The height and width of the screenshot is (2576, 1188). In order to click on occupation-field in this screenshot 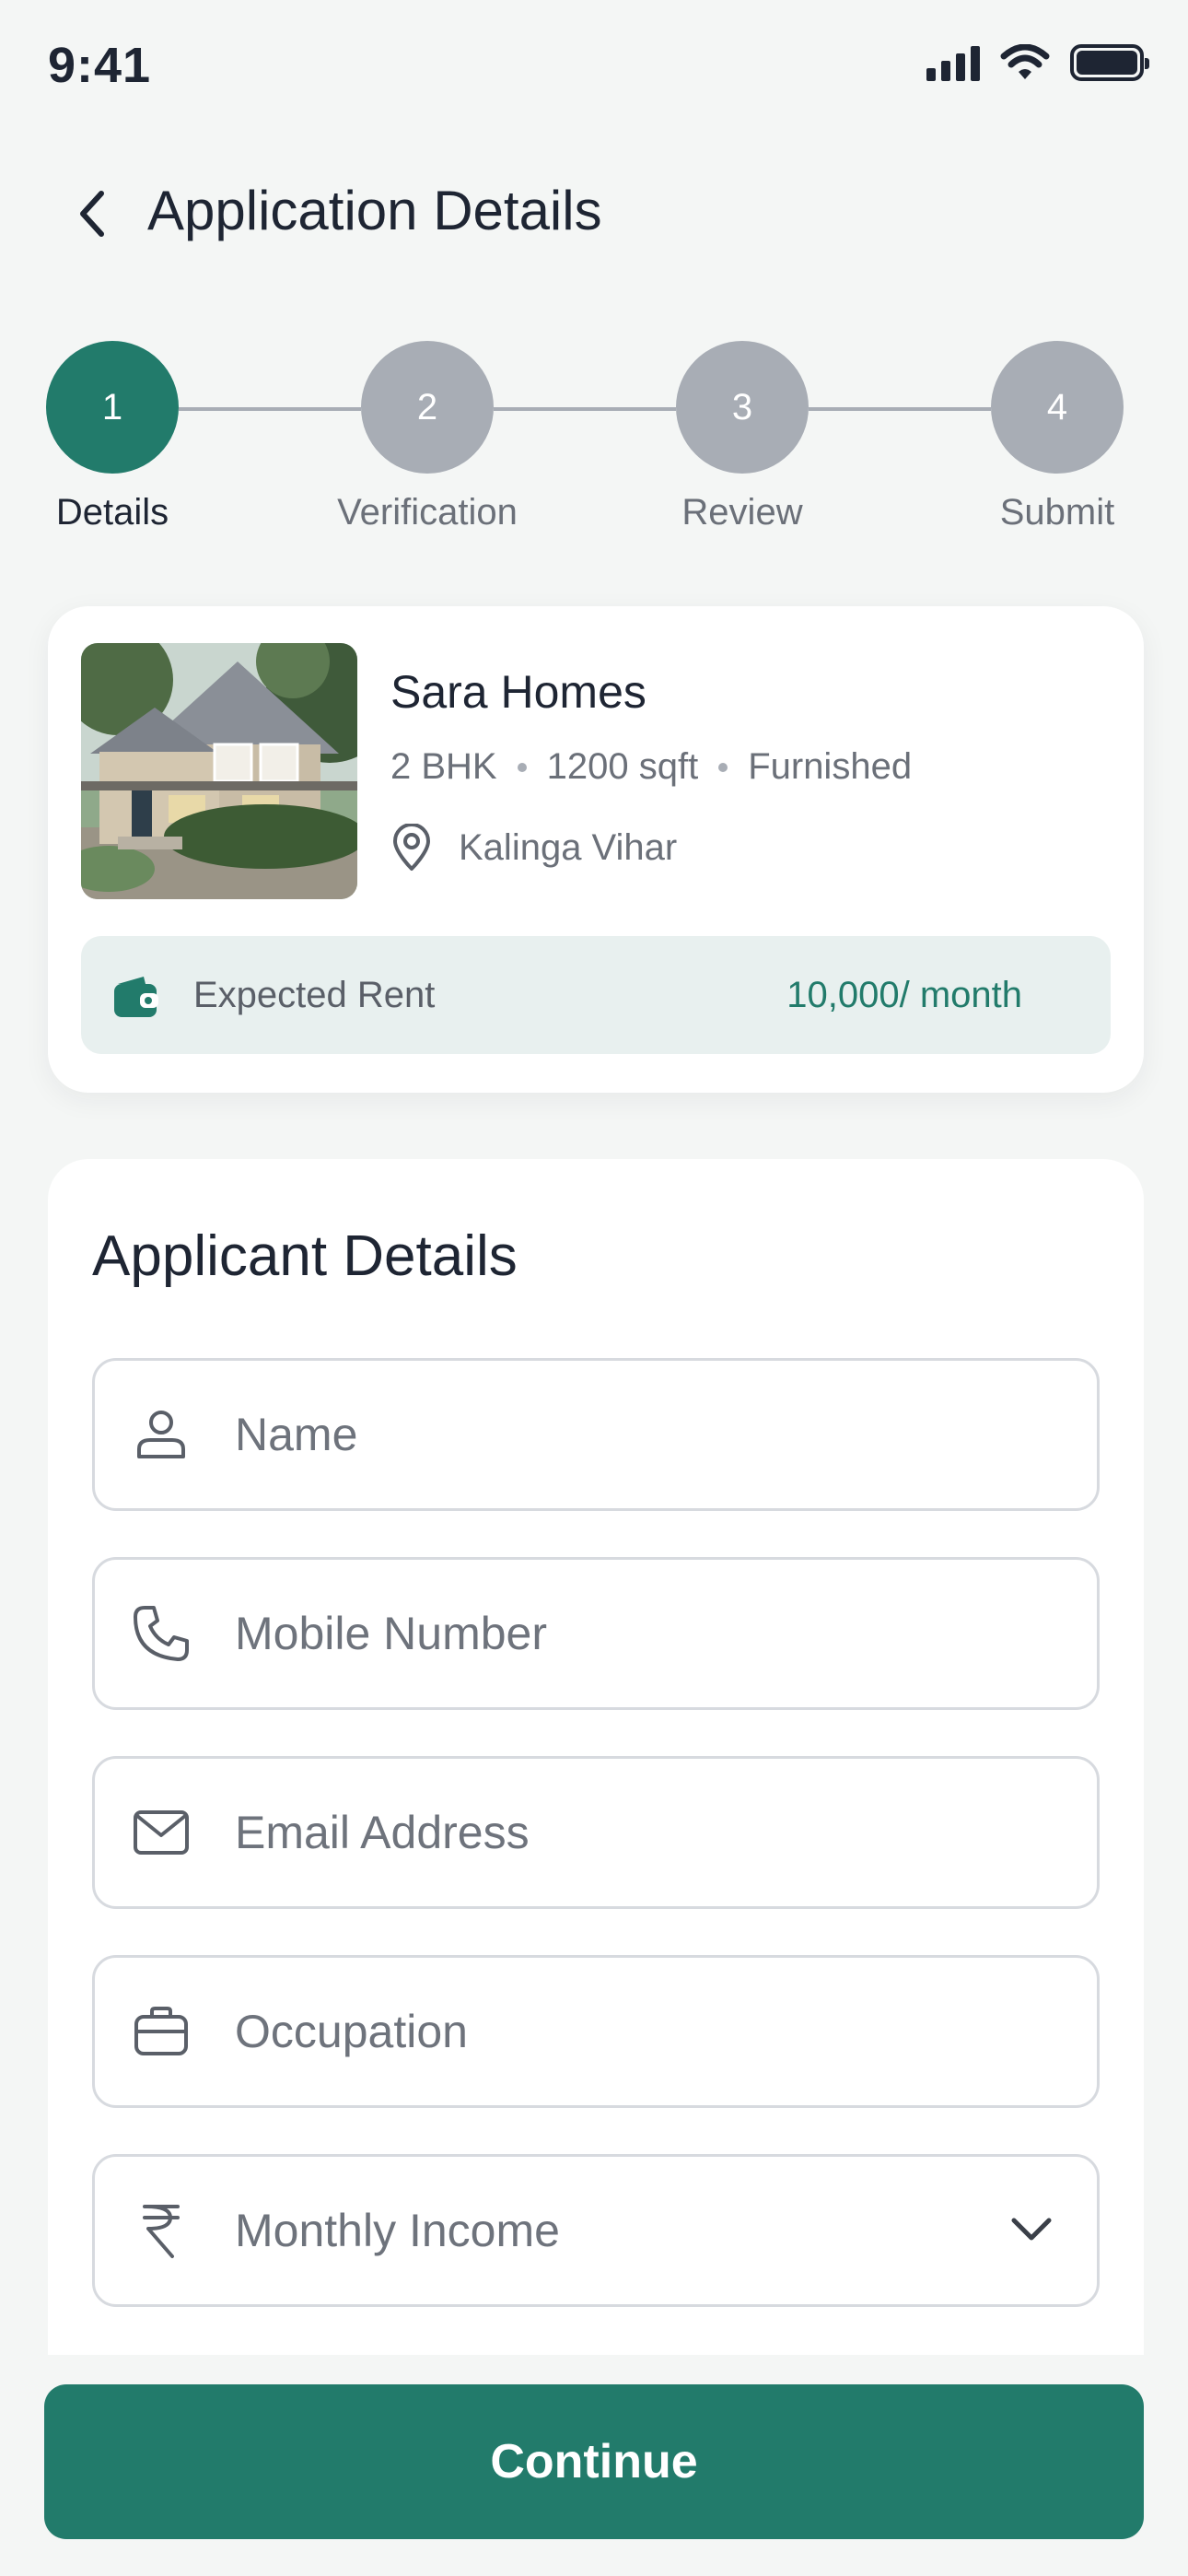, I will do `click(596, 2031)`.